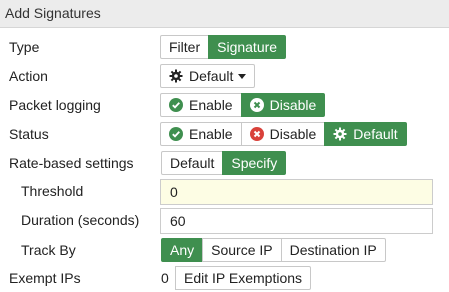  What do you see at coordinates (242, 76) in the screenshot?
I see `chevron-down-icon` at bounding box center [242, 76].